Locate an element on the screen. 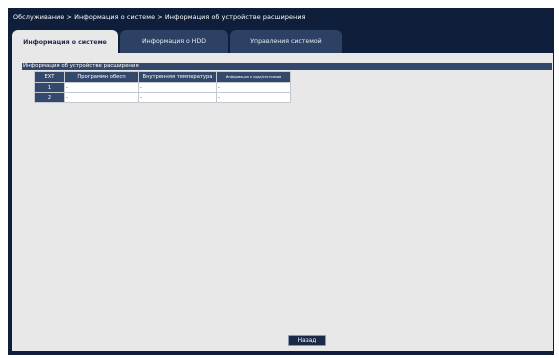 This screenshot has height=358, width=559. back-button: Назад is located at coordinates (307, 340).